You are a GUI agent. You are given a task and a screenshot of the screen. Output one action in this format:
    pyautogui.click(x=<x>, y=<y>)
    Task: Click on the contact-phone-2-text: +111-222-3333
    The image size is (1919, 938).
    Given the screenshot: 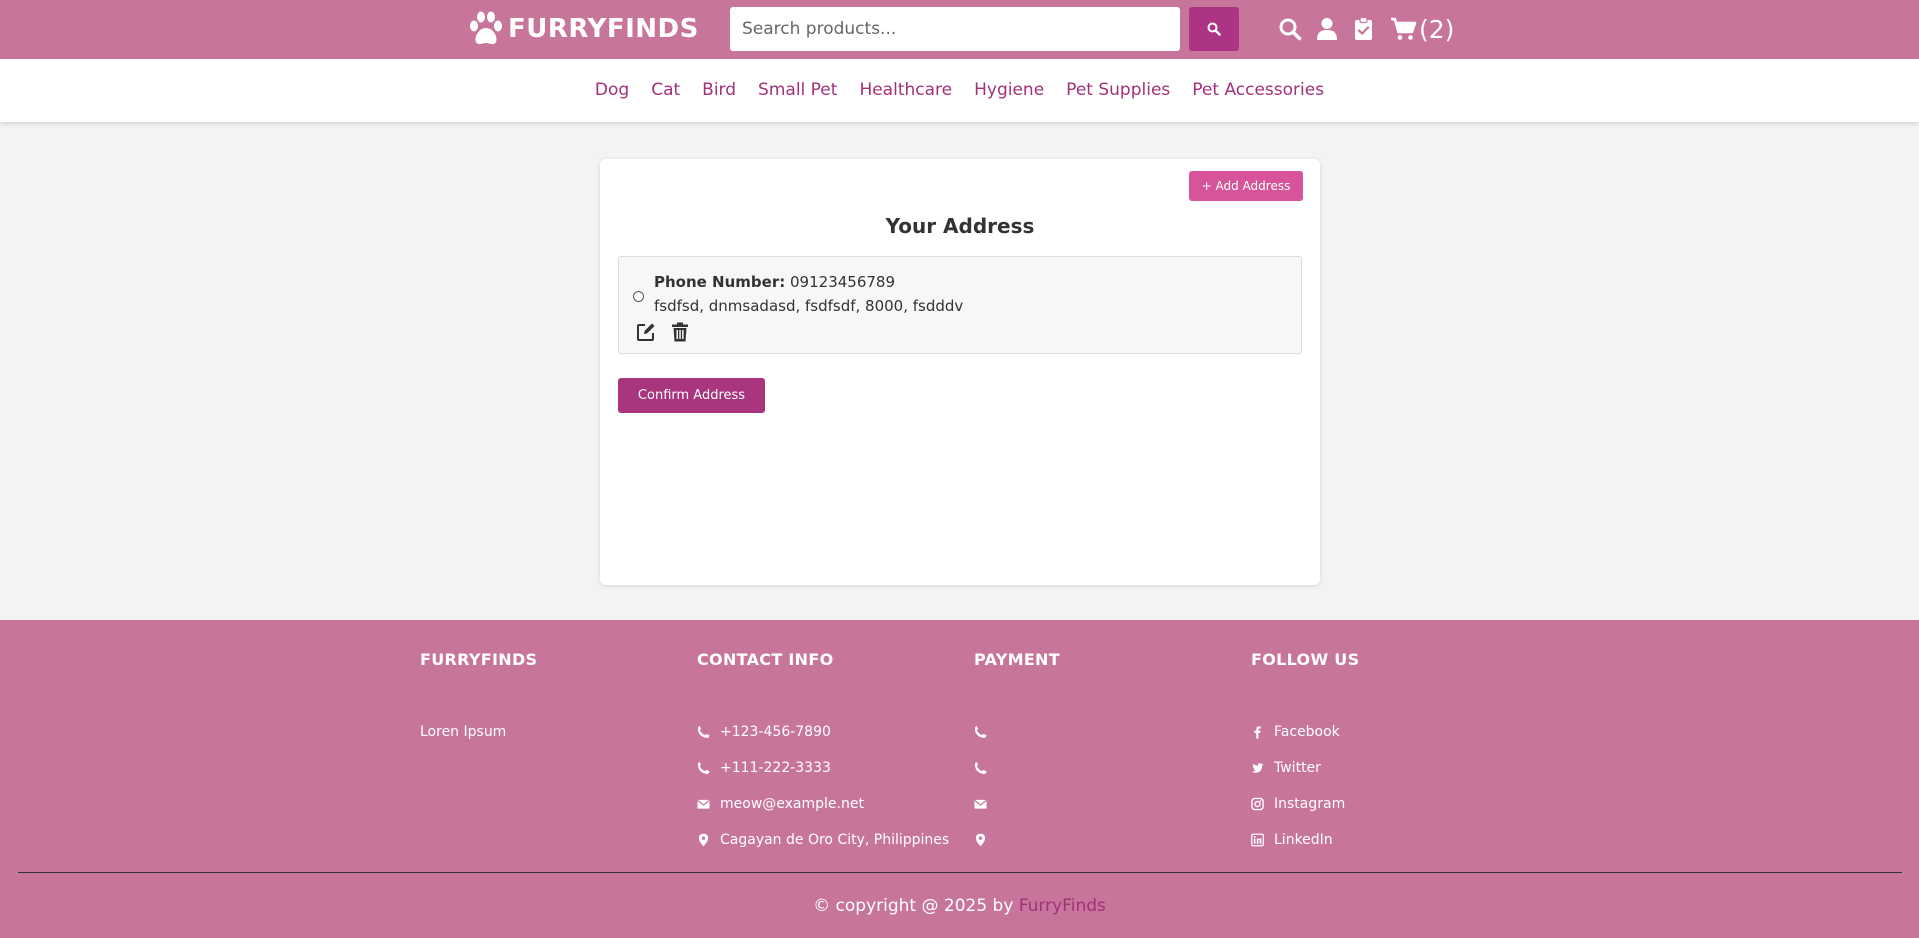 What is the action you would take?
    pyautogui.click(x=775, y=768)
    